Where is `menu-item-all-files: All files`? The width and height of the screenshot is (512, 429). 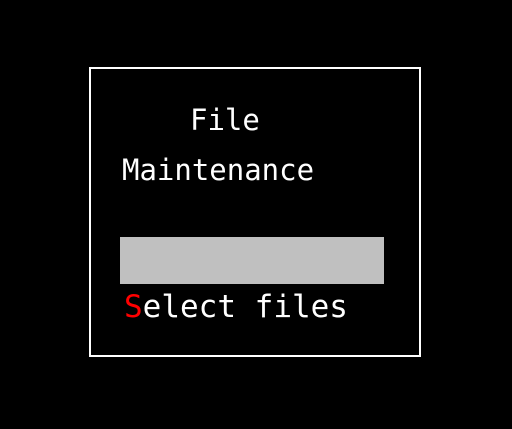 menu-item-all-files: All files is located at coordinates (252, 281).